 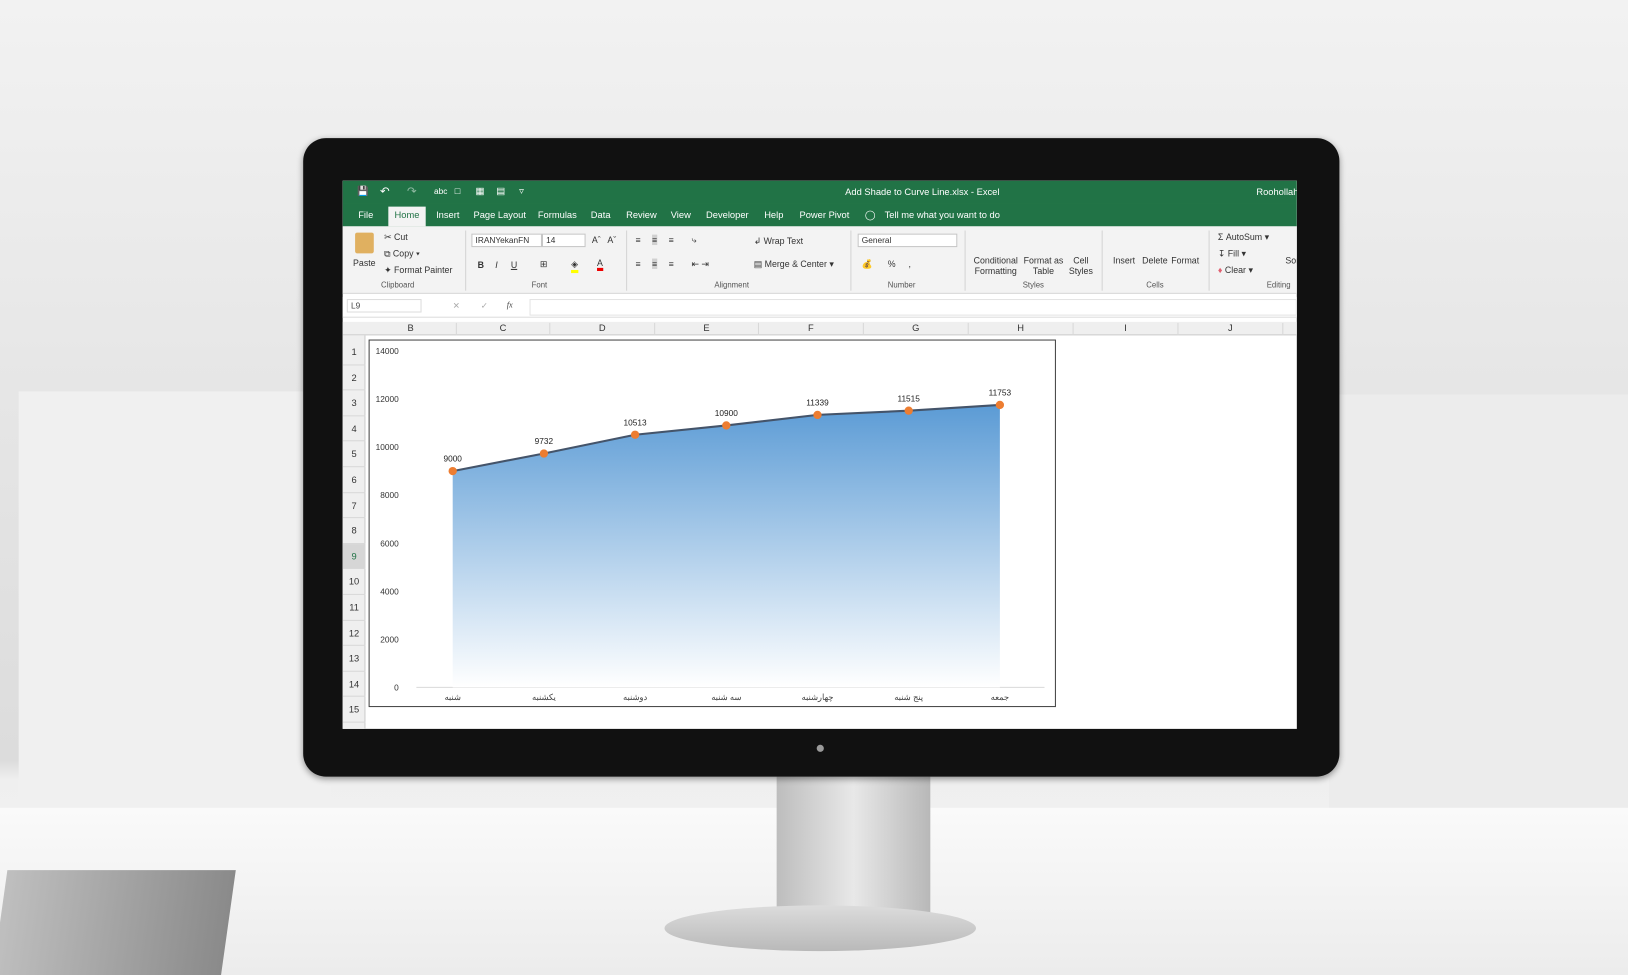 What do you see at coordinates (916, 329) in the screenshot?
I see `column-header-g: G` at bounding box center [916, 329].